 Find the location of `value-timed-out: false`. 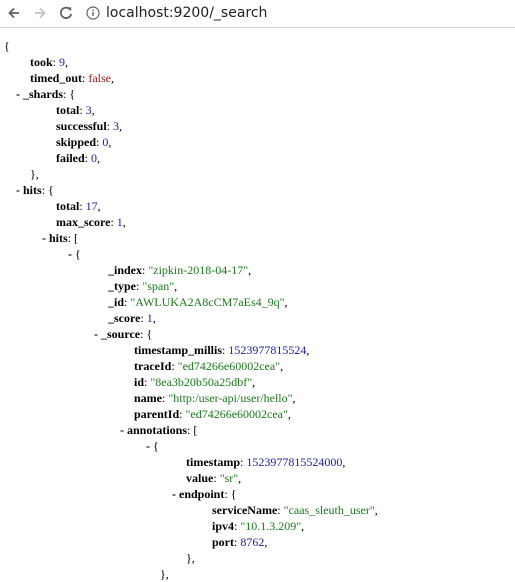

value-timed-out: false is located at coordinates (99, 78).